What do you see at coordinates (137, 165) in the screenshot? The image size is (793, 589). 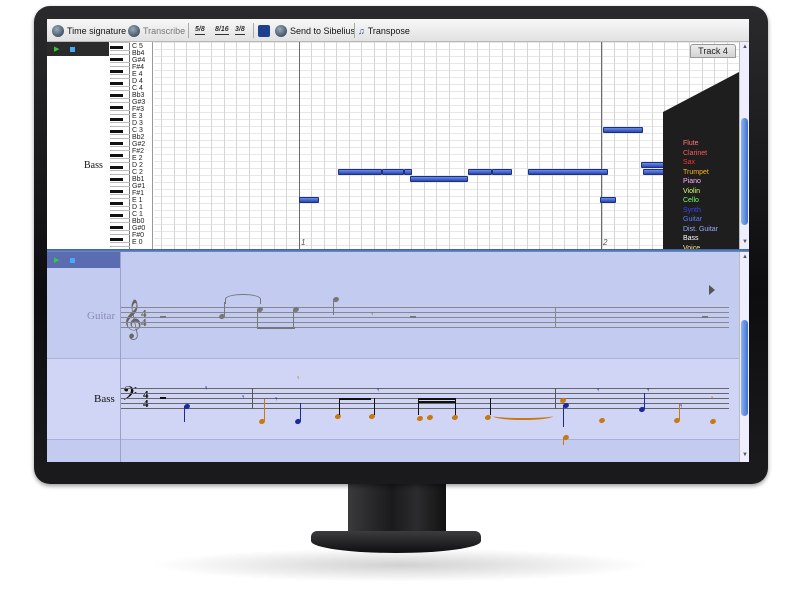 I see `pitch-label: D 2` at bounding box center [137, 165].